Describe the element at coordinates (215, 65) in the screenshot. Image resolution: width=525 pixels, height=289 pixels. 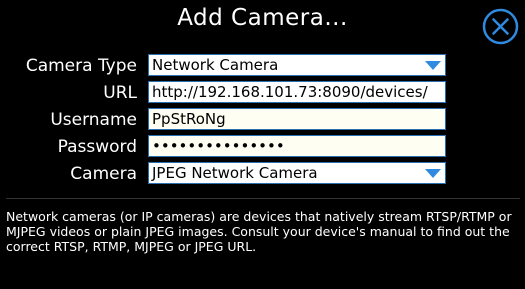
I see `camera-type-value: Network Camera` at that location.